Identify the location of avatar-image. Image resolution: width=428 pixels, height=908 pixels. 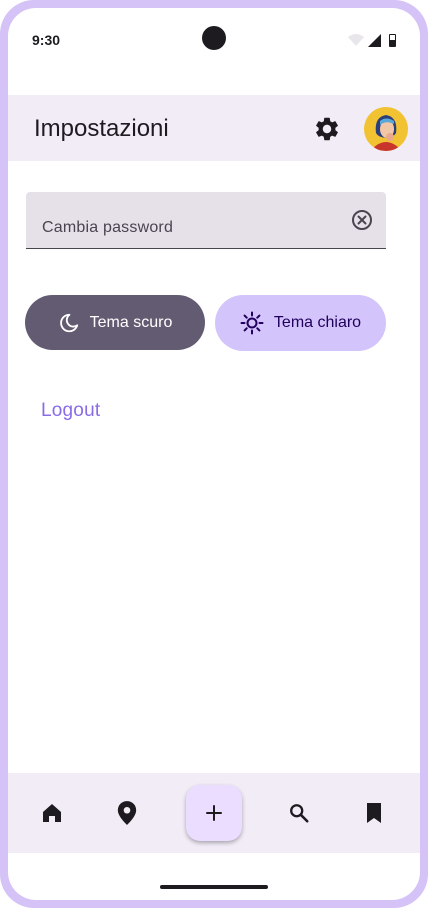
(386, 129).